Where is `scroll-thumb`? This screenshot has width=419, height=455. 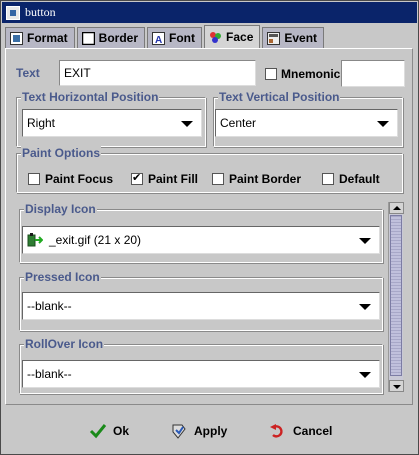
scroll-thumb is located at coordinates (396, 295).